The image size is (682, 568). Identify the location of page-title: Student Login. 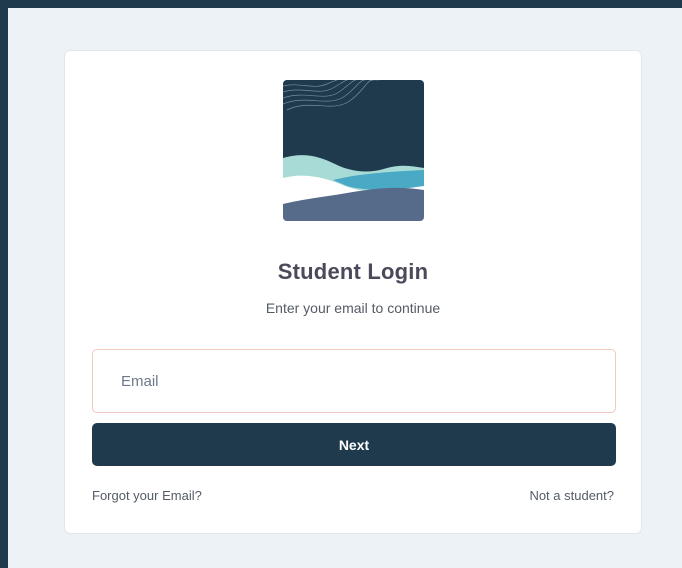
(353, 271).